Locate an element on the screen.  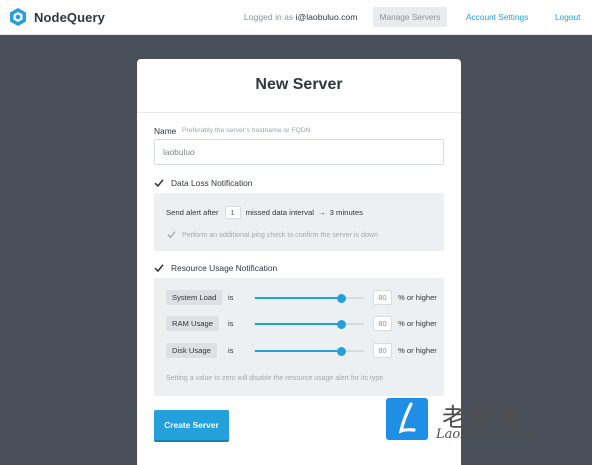
brand-name: NodeQuery is located at coordinates (69, 17).